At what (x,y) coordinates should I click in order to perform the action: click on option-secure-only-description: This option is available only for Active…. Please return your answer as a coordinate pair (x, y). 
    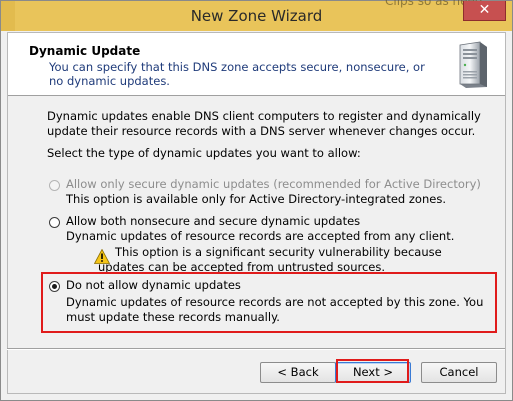
    Looking at the image, I should click on (256, 199).